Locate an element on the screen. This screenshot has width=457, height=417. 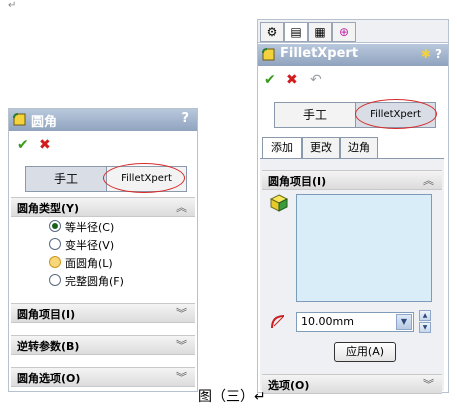
radio-variable-radius: 变半径(V) is located at coordinates (81, 245).